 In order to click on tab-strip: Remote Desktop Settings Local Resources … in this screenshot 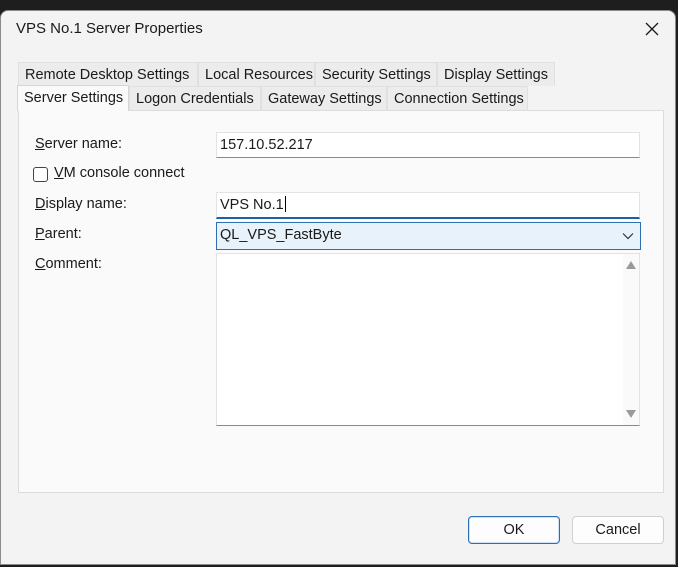, I will do `click(341, 86)`.